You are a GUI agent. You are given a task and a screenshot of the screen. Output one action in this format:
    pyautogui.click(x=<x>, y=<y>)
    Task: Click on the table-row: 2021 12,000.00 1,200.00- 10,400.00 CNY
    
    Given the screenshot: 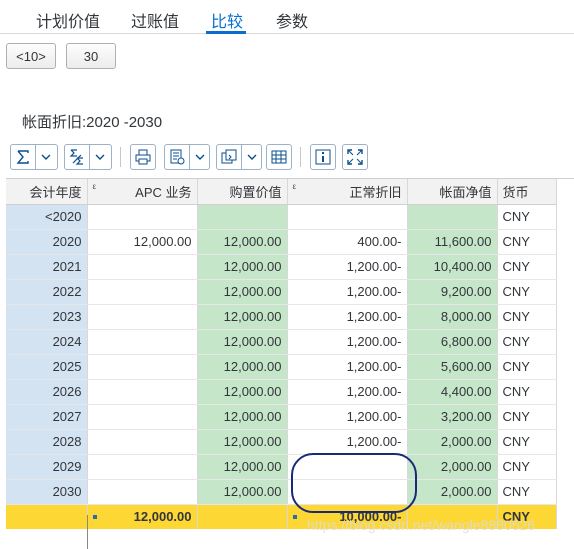 What is the action you would take?
    pyautogui.click(x=281, y=267)
    